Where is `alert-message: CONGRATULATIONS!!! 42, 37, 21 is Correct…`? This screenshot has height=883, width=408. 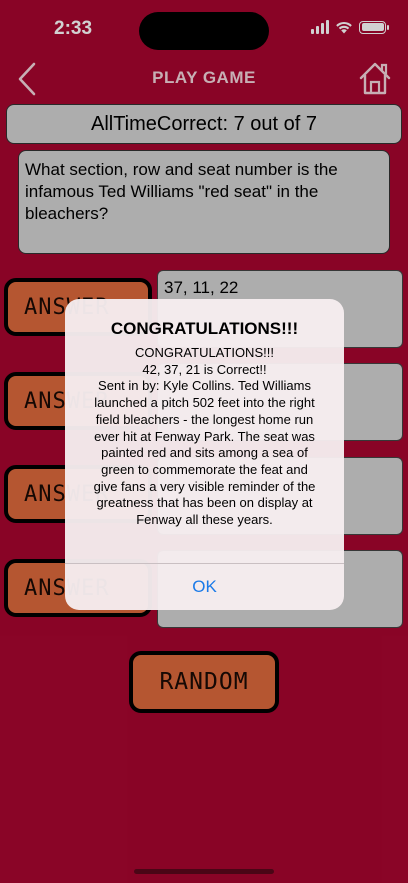 alert-message: CONGRATULATIONS!!! 42, 37, 21 is Correct… is located at coordinates (204, 437).